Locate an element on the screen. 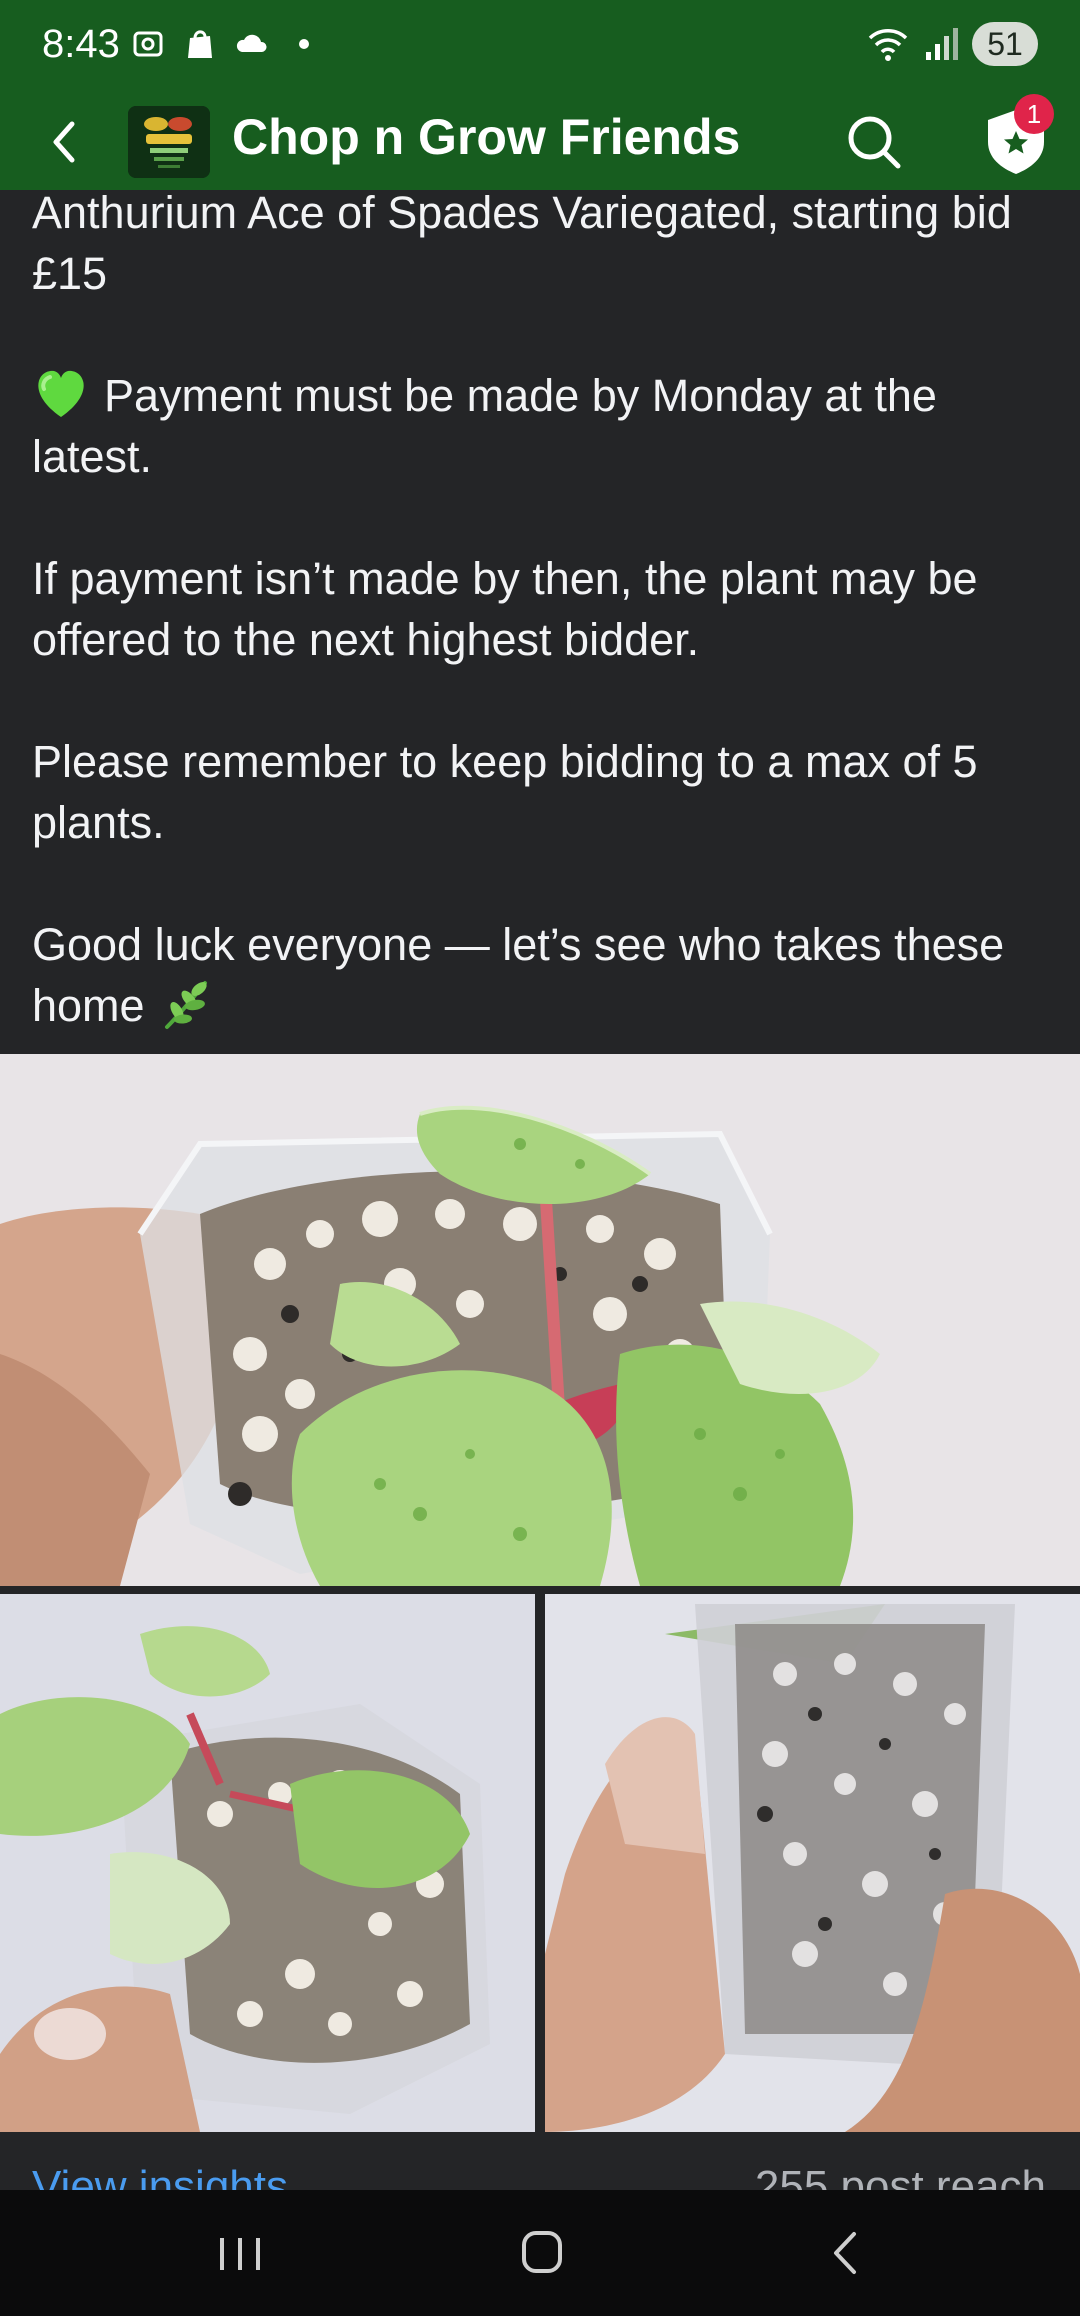 The width and height of the screenshot is (1080, 2316). group-logo is located at coordinates (169, 142).